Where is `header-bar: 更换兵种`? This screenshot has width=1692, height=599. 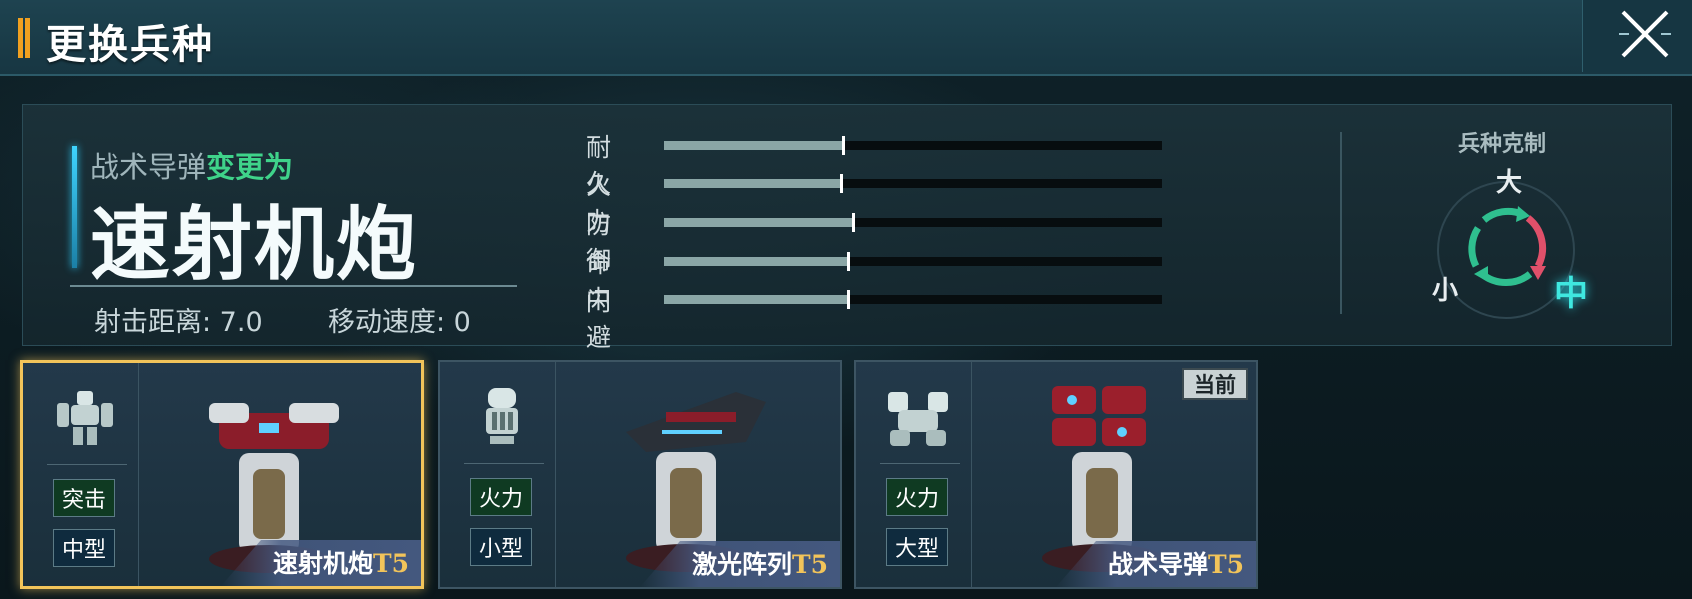 header-bar: 更换兵种 is located at coordinates (846, 38).